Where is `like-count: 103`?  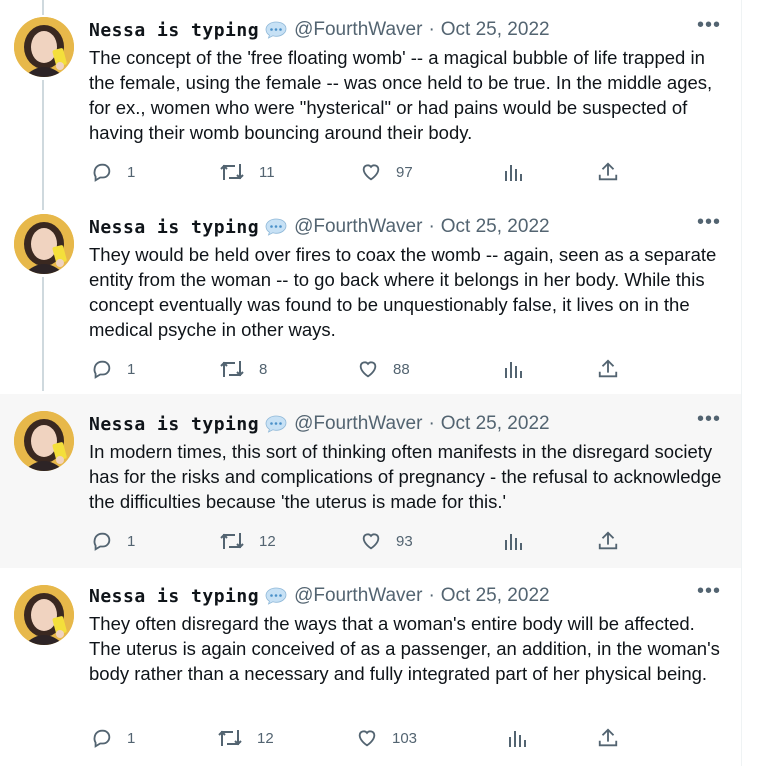 like-count: 103 is located at coordinates (405, 738).